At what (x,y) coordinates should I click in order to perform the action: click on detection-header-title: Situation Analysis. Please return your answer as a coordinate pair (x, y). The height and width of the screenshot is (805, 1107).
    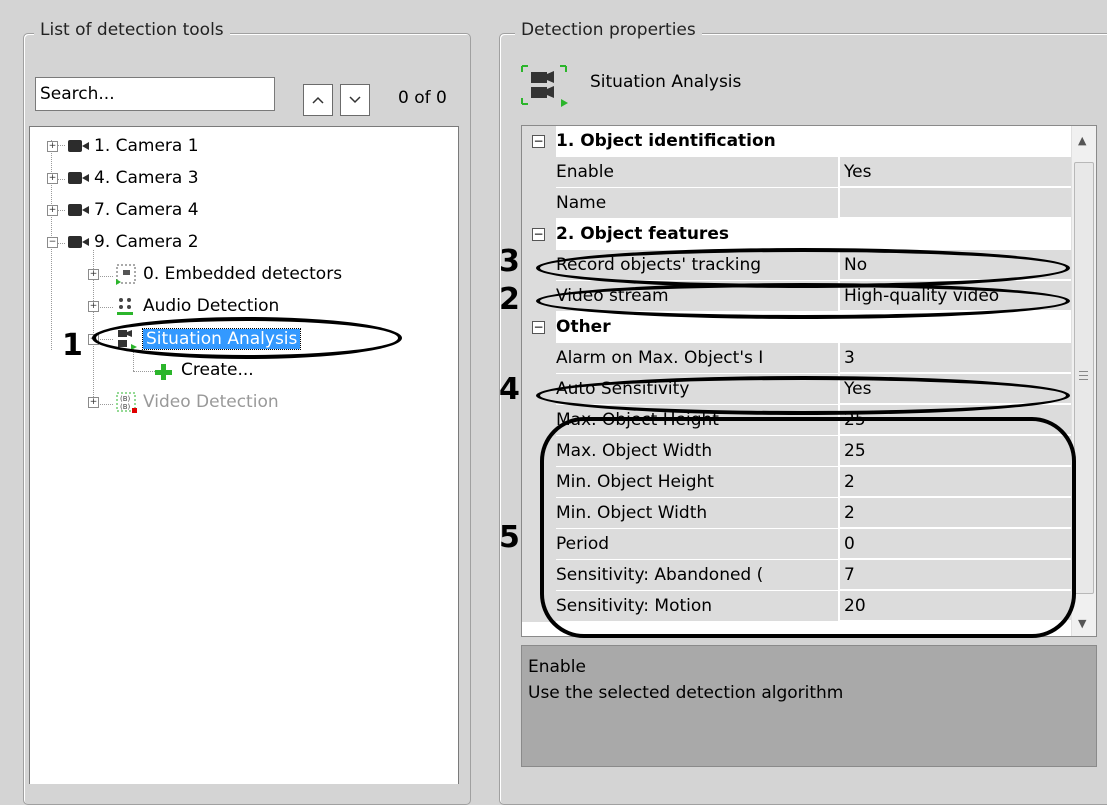
    Looking at the image, I should click on (666, 82).